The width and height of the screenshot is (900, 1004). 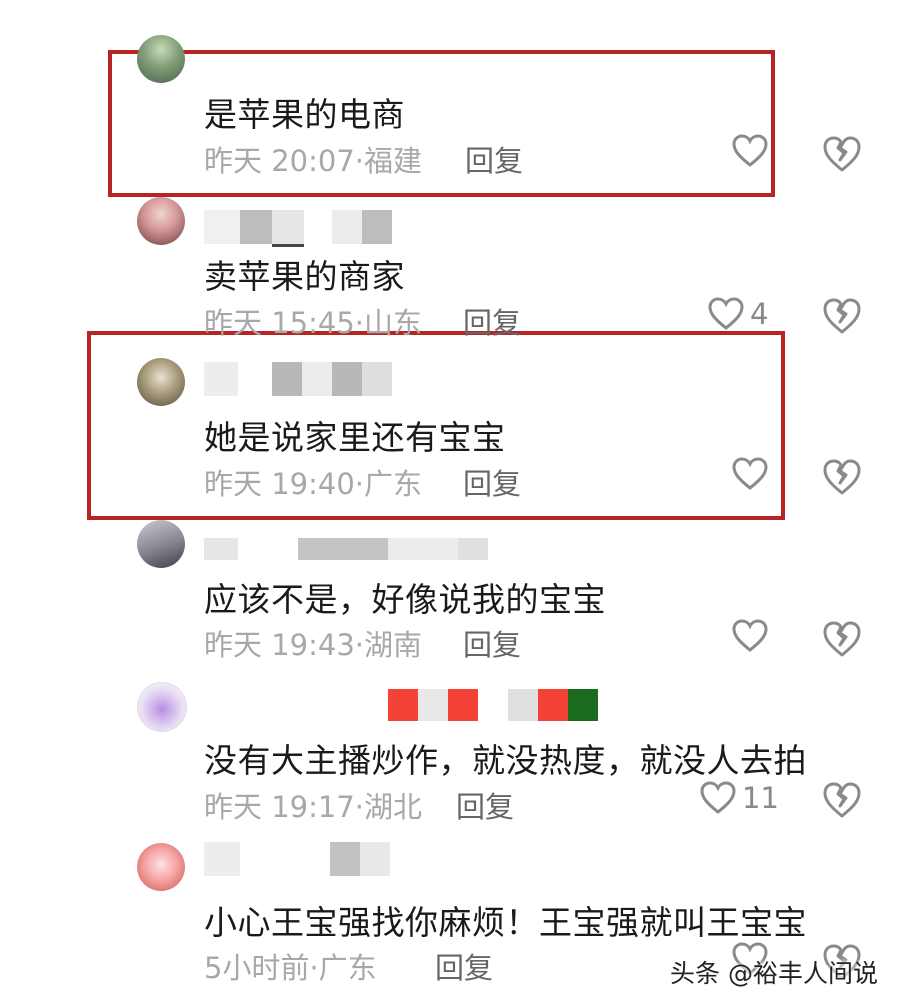 What do you see at coordinates (279, 645) in the screenshot?
I see `comment-time: 昨天 19:43` at bounding box center [279, 645].